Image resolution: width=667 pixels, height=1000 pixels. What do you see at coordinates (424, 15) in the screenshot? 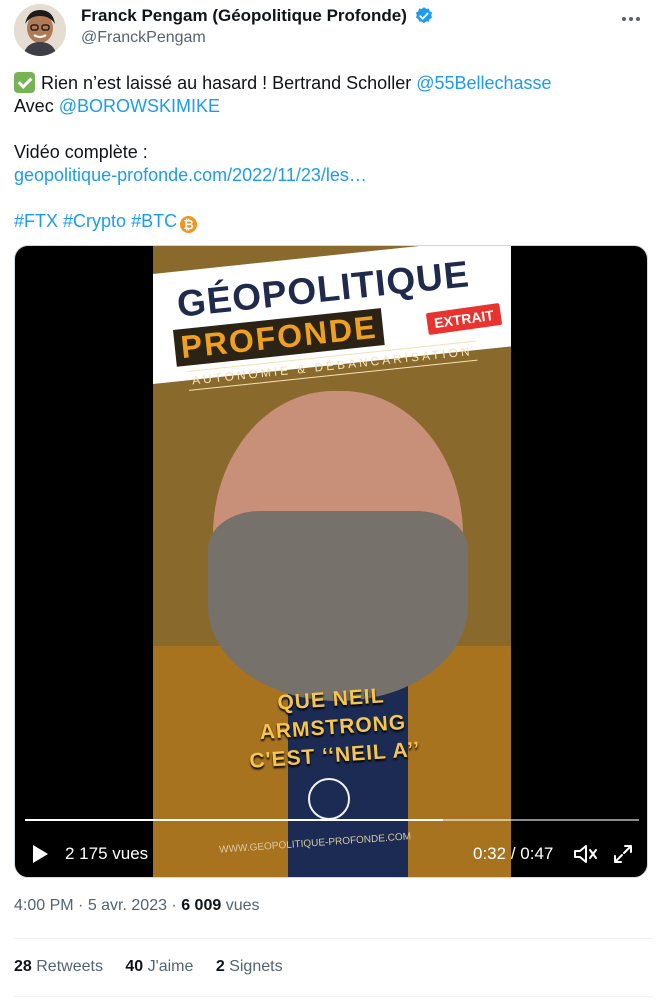
I see `verified-badge-icon` at bounding box center [424, 15].